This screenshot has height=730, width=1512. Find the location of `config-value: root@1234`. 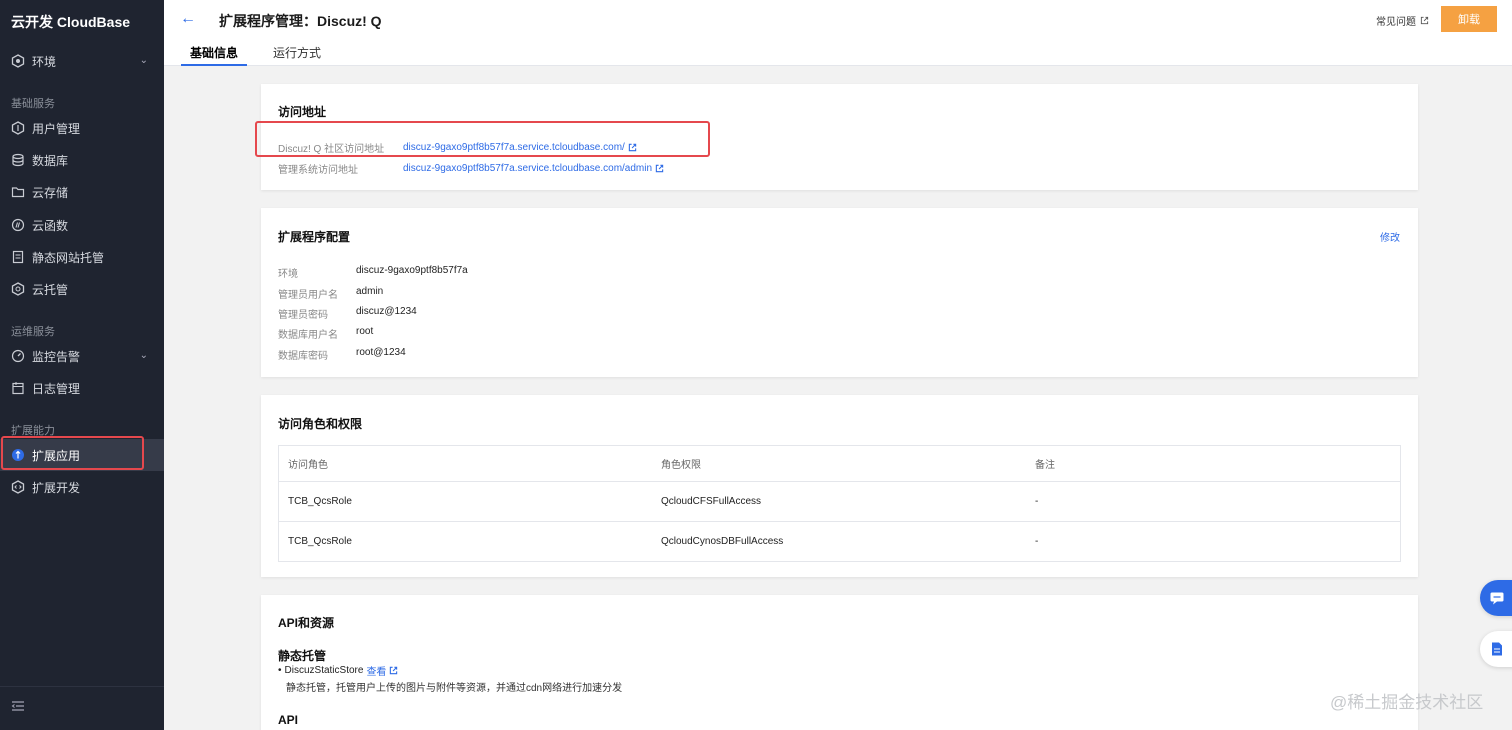

config-value: root@1234 is located at coordinates (381, 352).